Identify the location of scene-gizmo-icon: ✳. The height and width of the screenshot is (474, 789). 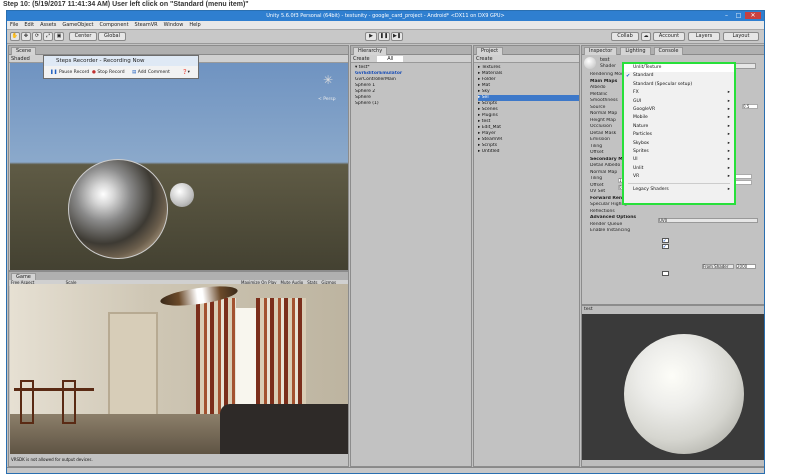
(328, 83).